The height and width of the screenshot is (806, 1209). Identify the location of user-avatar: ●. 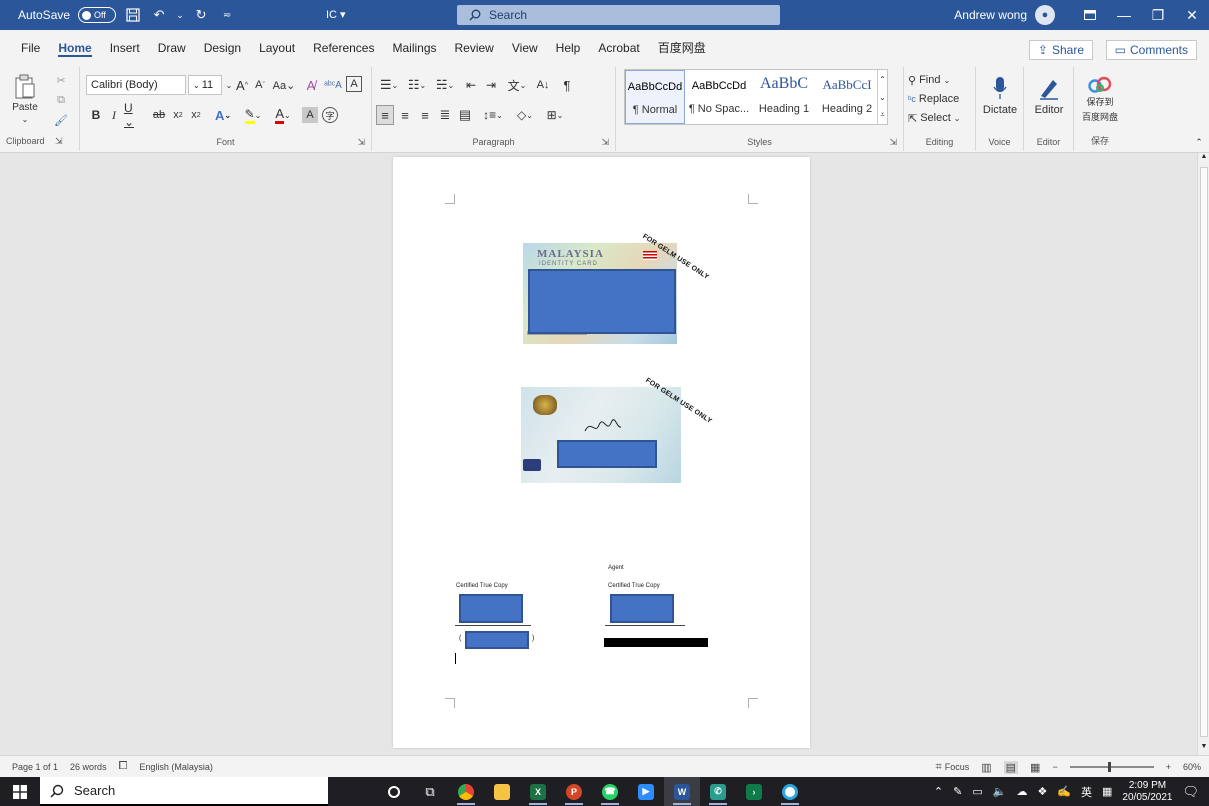
(1045, 15).